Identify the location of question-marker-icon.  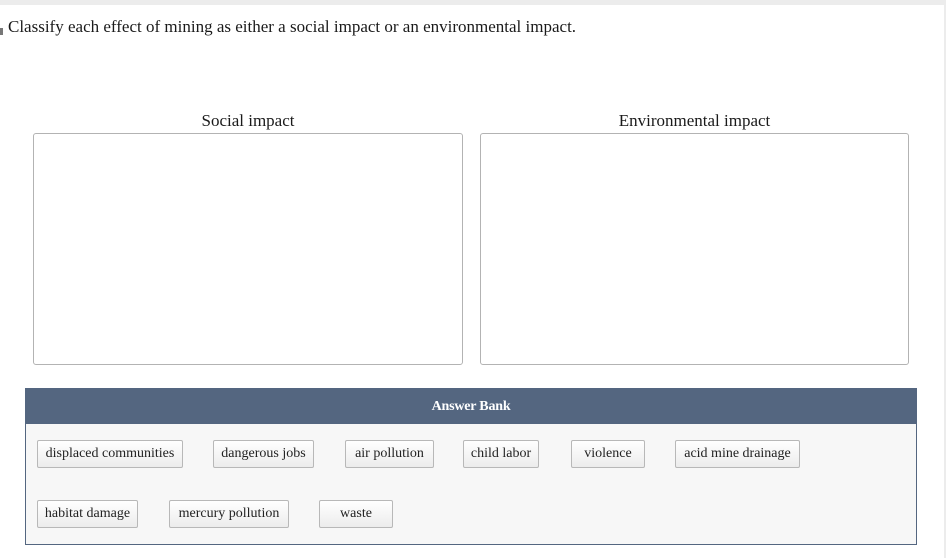
(1, 31).